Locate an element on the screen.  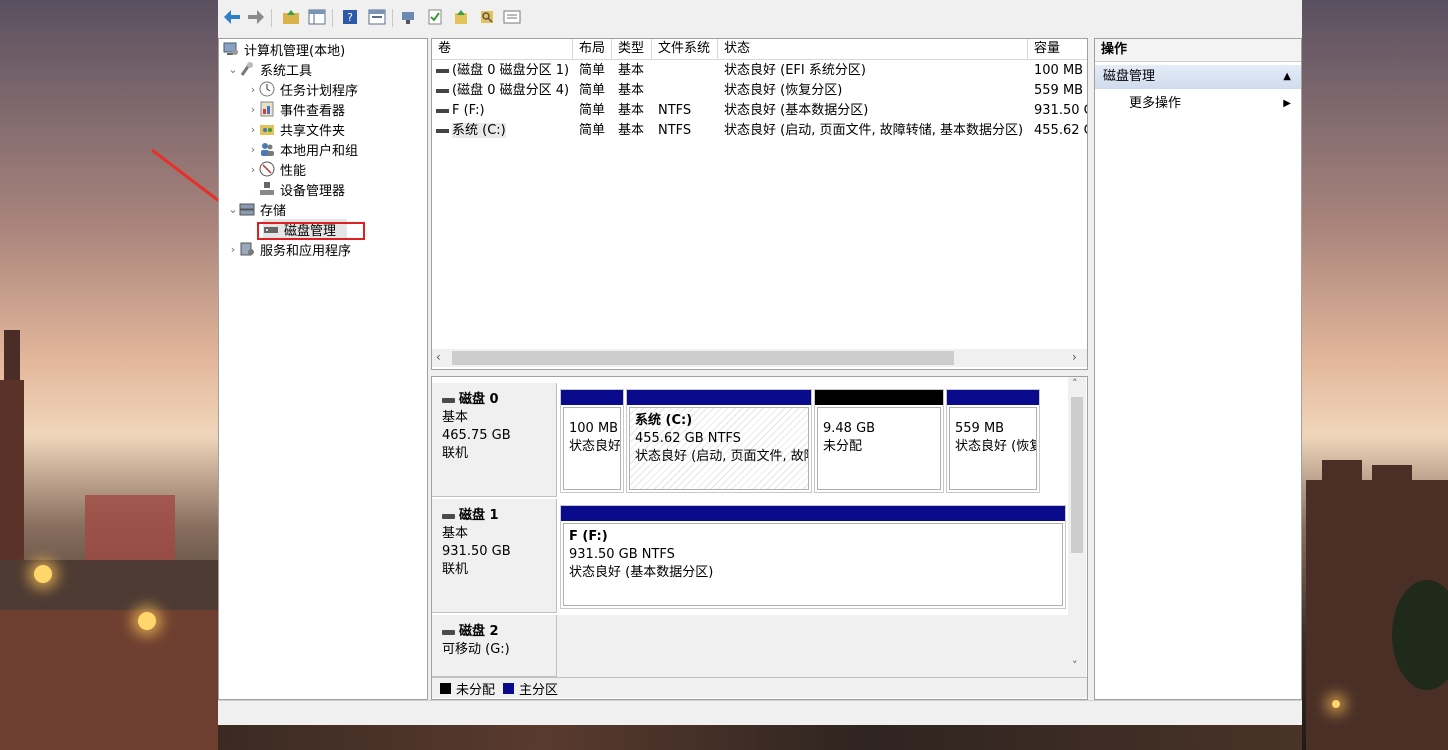
scroll-down-icon: ˅ is located at coordinates (1075, 665).